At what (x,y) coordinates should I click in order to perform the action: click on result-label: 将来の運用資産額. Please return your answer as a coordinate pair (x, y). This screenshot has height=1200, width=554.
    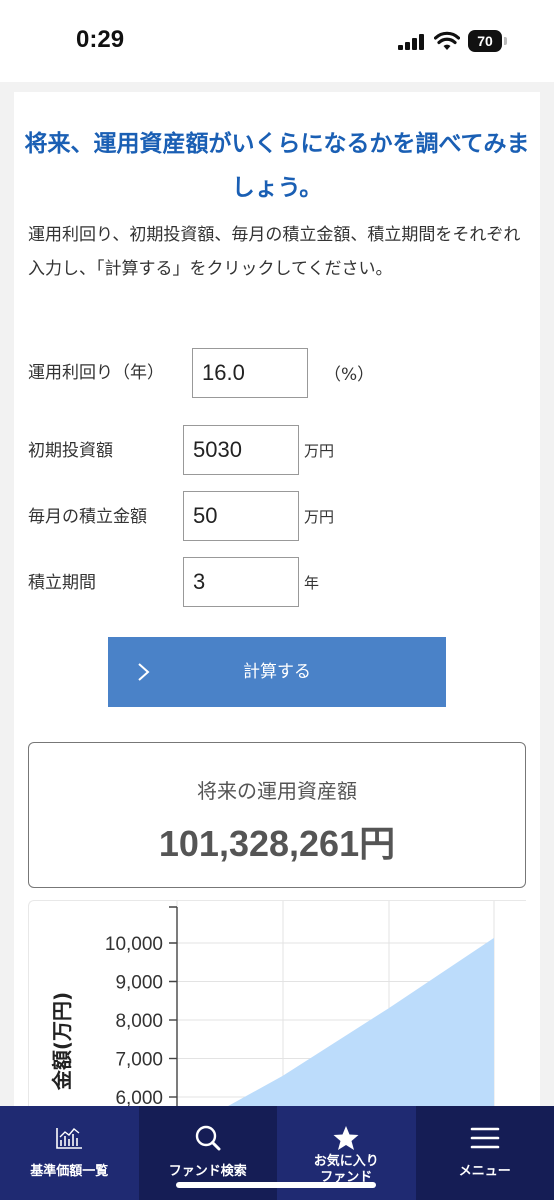
    Looking at the image, I should click on (277, 791).